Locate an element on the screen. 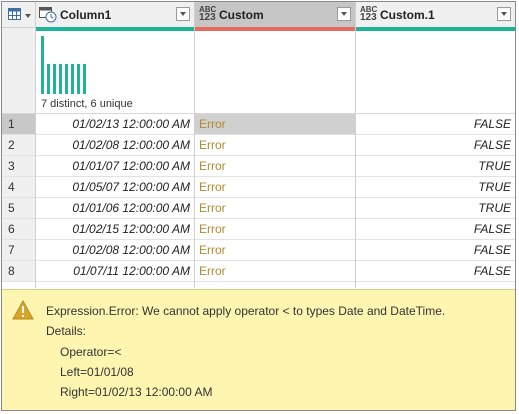 The width and height of the screenshot is (519, 414). row-index-column: 12345678 is located at coordinates (18, 145).